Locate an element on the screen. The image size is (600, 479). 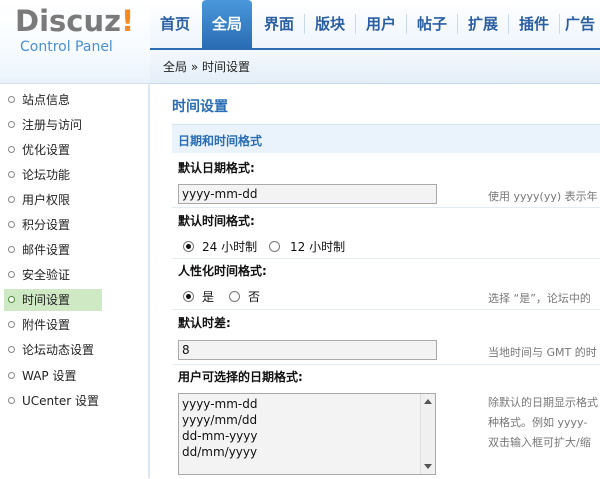
timezone-help: 当地时间与 GMT 的时 is located at coordinates (542, 352).